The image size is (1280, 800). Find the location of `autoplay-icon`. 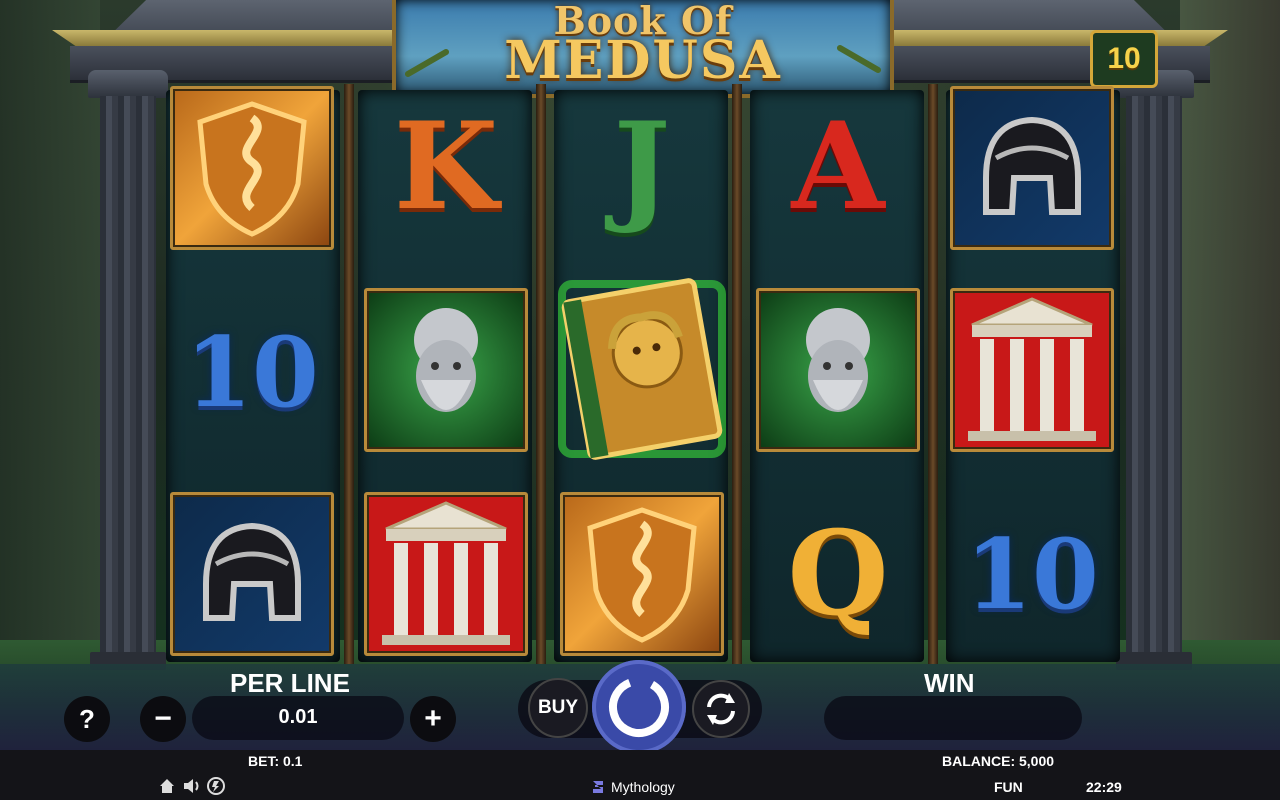

autoplay-icon is located at coordinates (721, 709).